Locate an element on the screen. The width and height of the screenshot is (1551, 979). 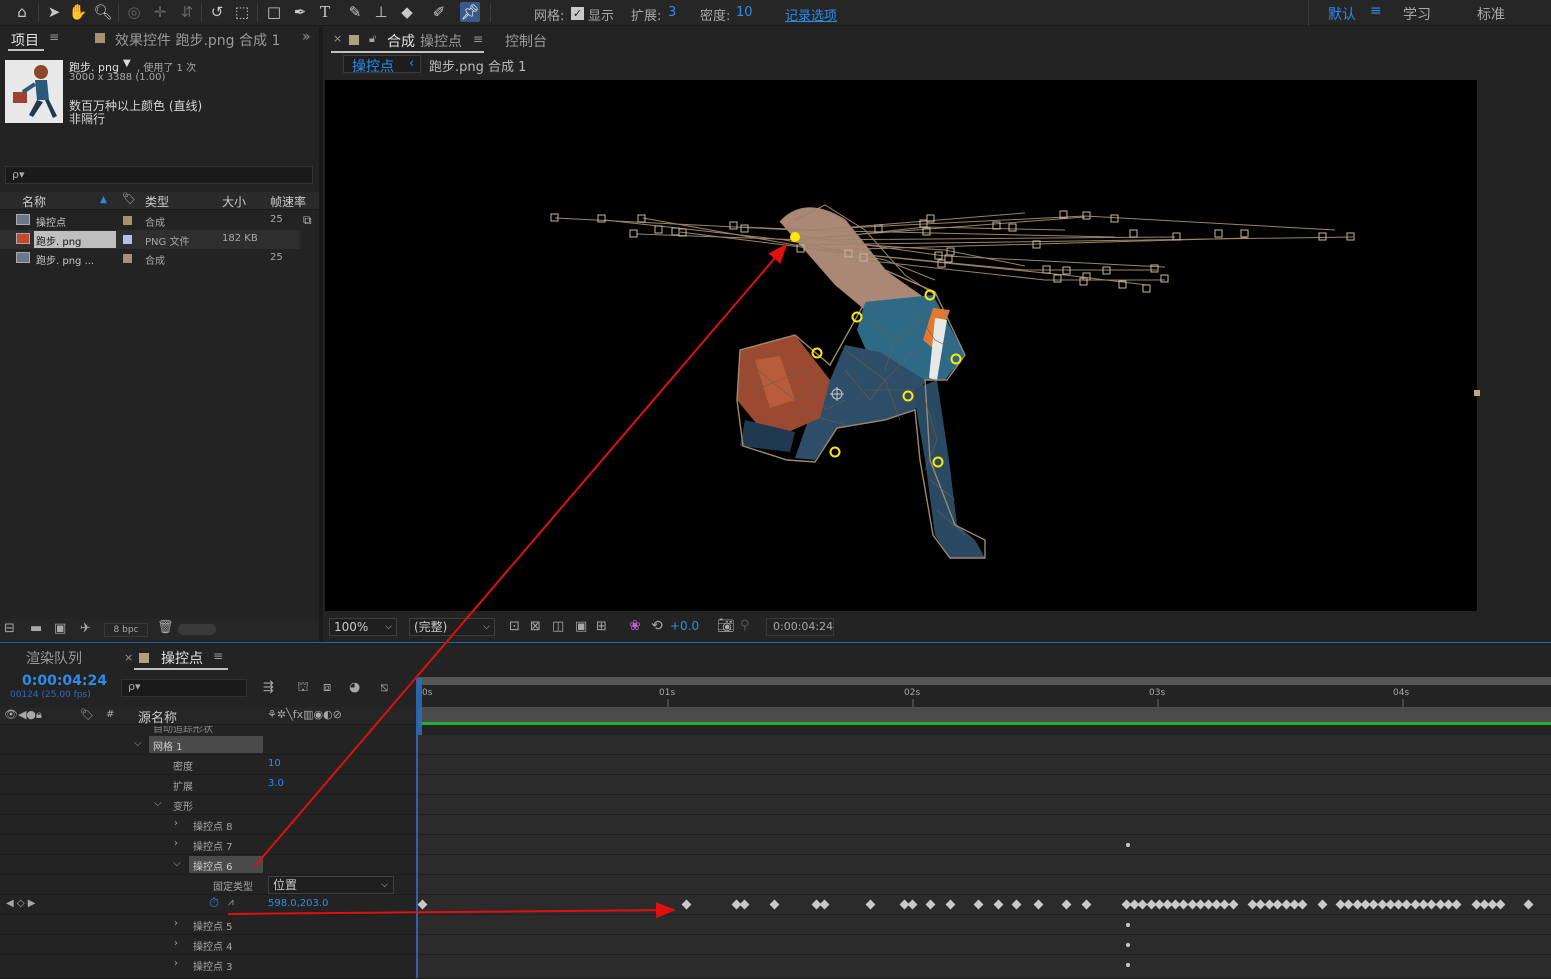
density-row: 密度 10 is located at coordinates (207, 765).